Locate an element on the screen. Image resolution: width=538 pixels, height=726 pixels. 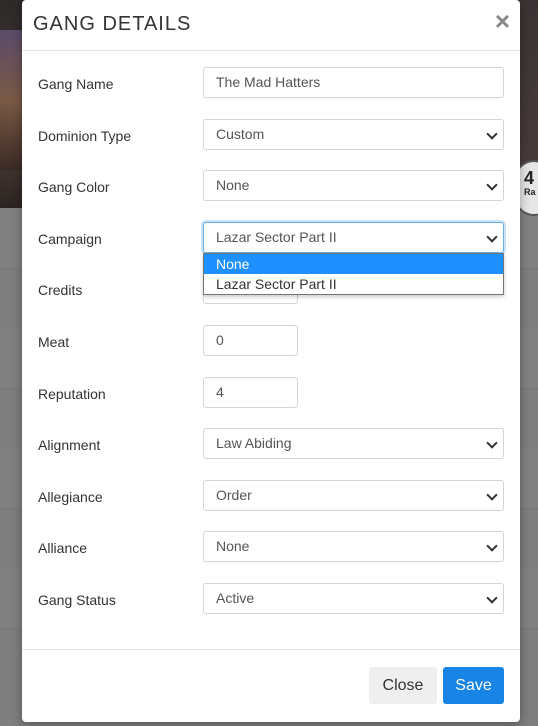
meat-label: Meat is located at coordinates (54, 342).